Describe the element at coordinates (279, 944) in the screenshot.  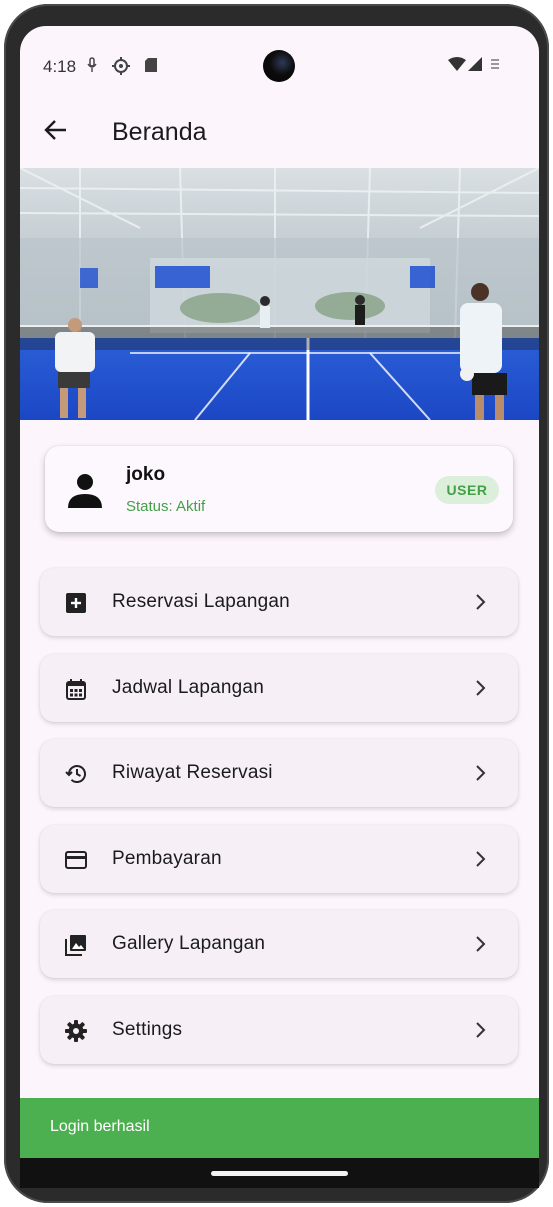
I see `menu-item-gallery-lapangan: Gallery Lapangan` at that location.